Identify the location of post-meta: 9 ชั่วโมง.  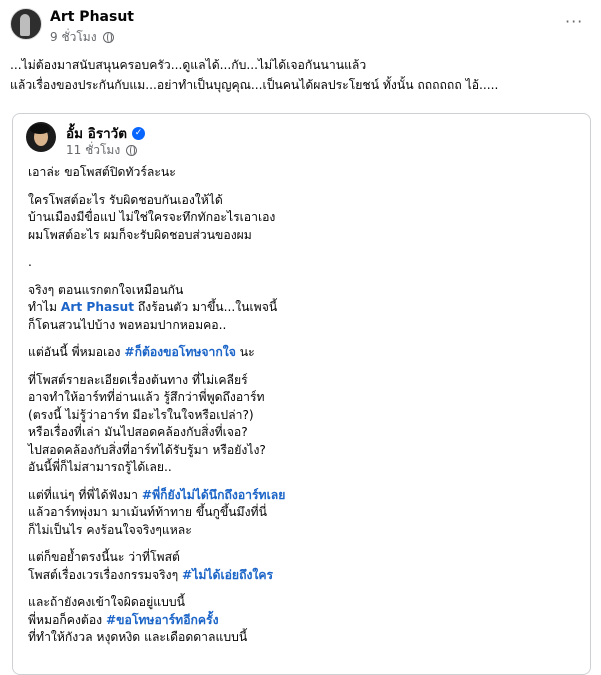
(82, 37).